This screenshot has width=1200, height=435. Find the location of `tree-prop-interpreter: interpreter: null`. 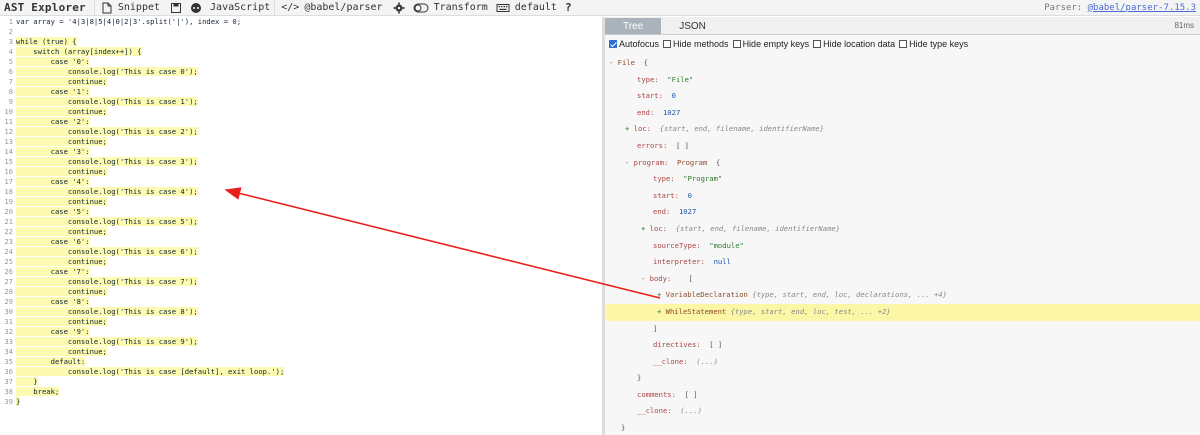

tree-prop-interpreter: interpreter: null is located at coordinates (902, 262).